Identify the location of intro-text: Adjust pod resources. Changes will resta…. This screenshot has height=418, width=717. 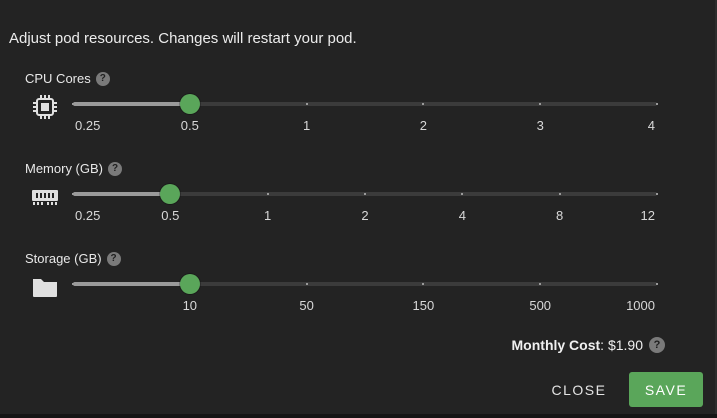
(183, 38).